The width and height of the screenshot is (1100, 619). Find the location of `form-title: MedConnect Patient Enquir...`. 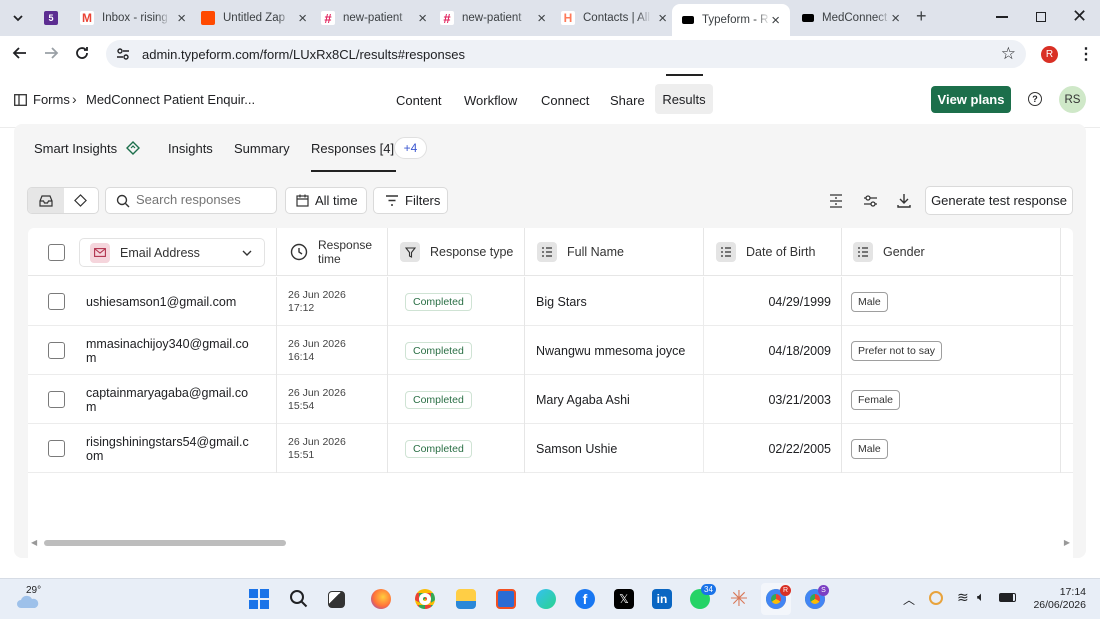

form-title: MedConnect Patient Enquir... is located at coordinates (170, 99).